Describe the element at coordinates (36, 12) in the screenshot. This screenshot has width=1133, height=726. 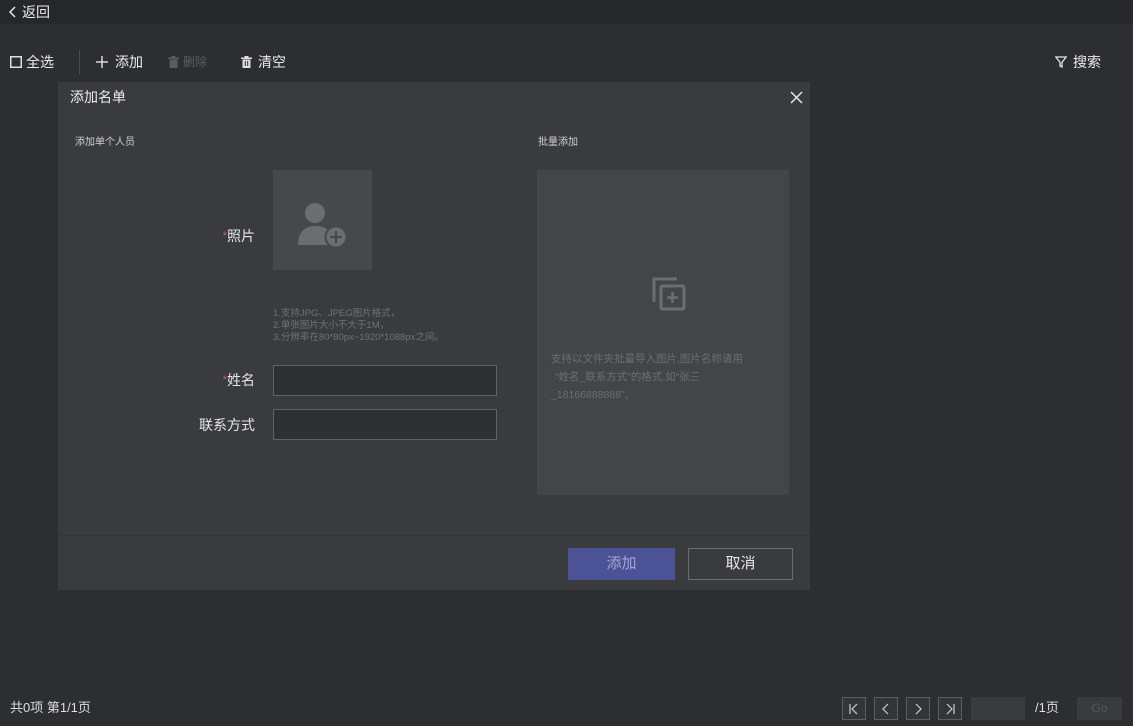
I see `back-label: 返回` at that location.